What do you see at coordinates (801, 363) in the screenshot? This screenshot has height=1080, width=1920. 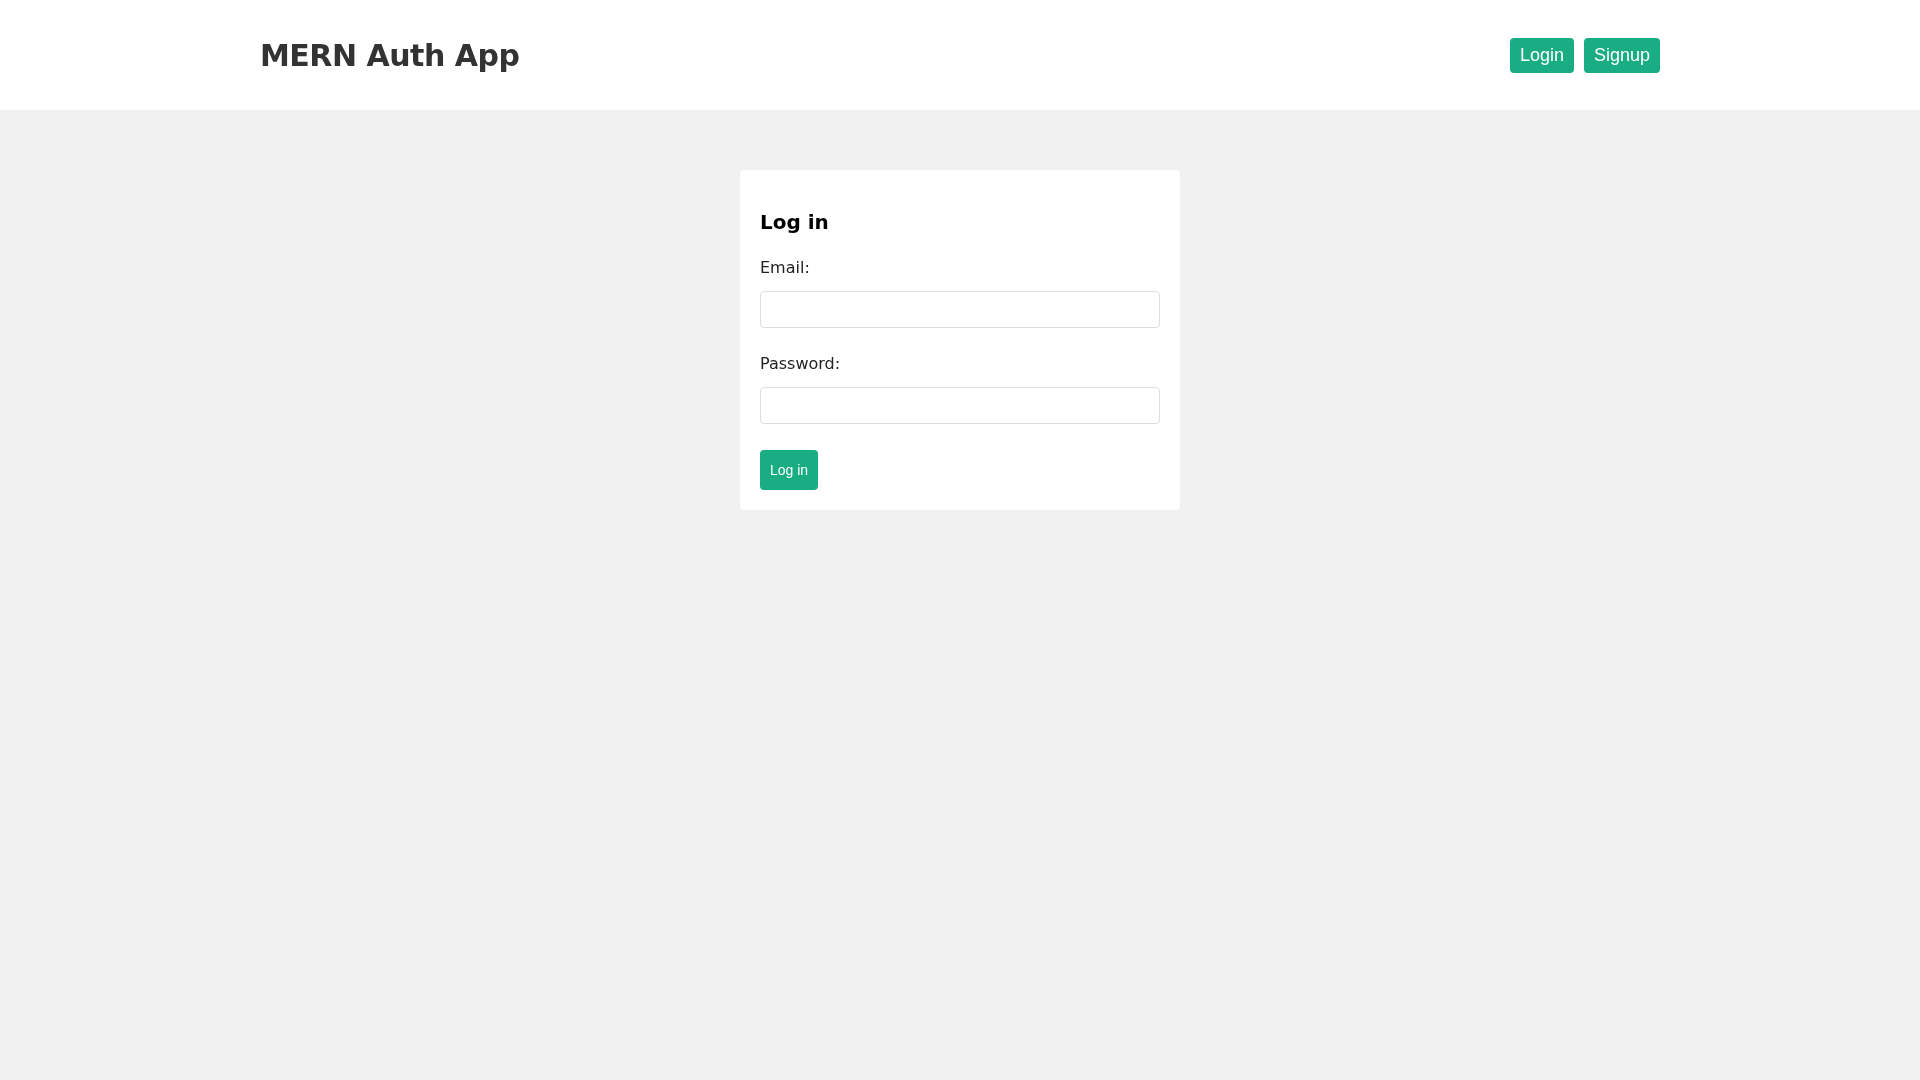 I see `field-label: Password:` at bounding box center [801, 363].